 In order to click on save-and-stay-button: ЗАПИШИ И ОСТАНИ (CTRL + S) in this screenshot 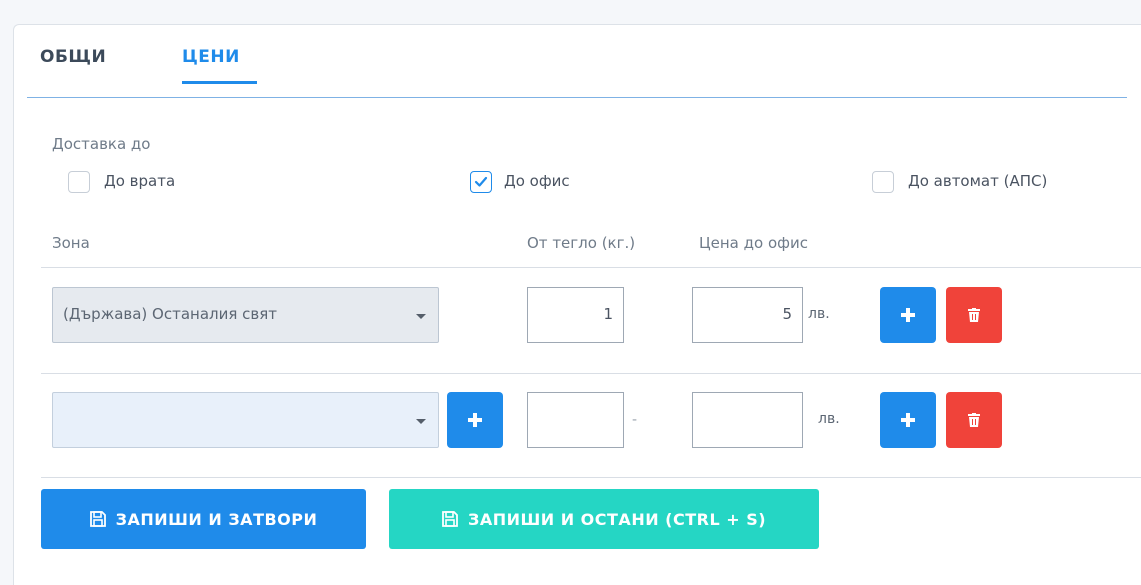, I will do `click(604, 519)`.